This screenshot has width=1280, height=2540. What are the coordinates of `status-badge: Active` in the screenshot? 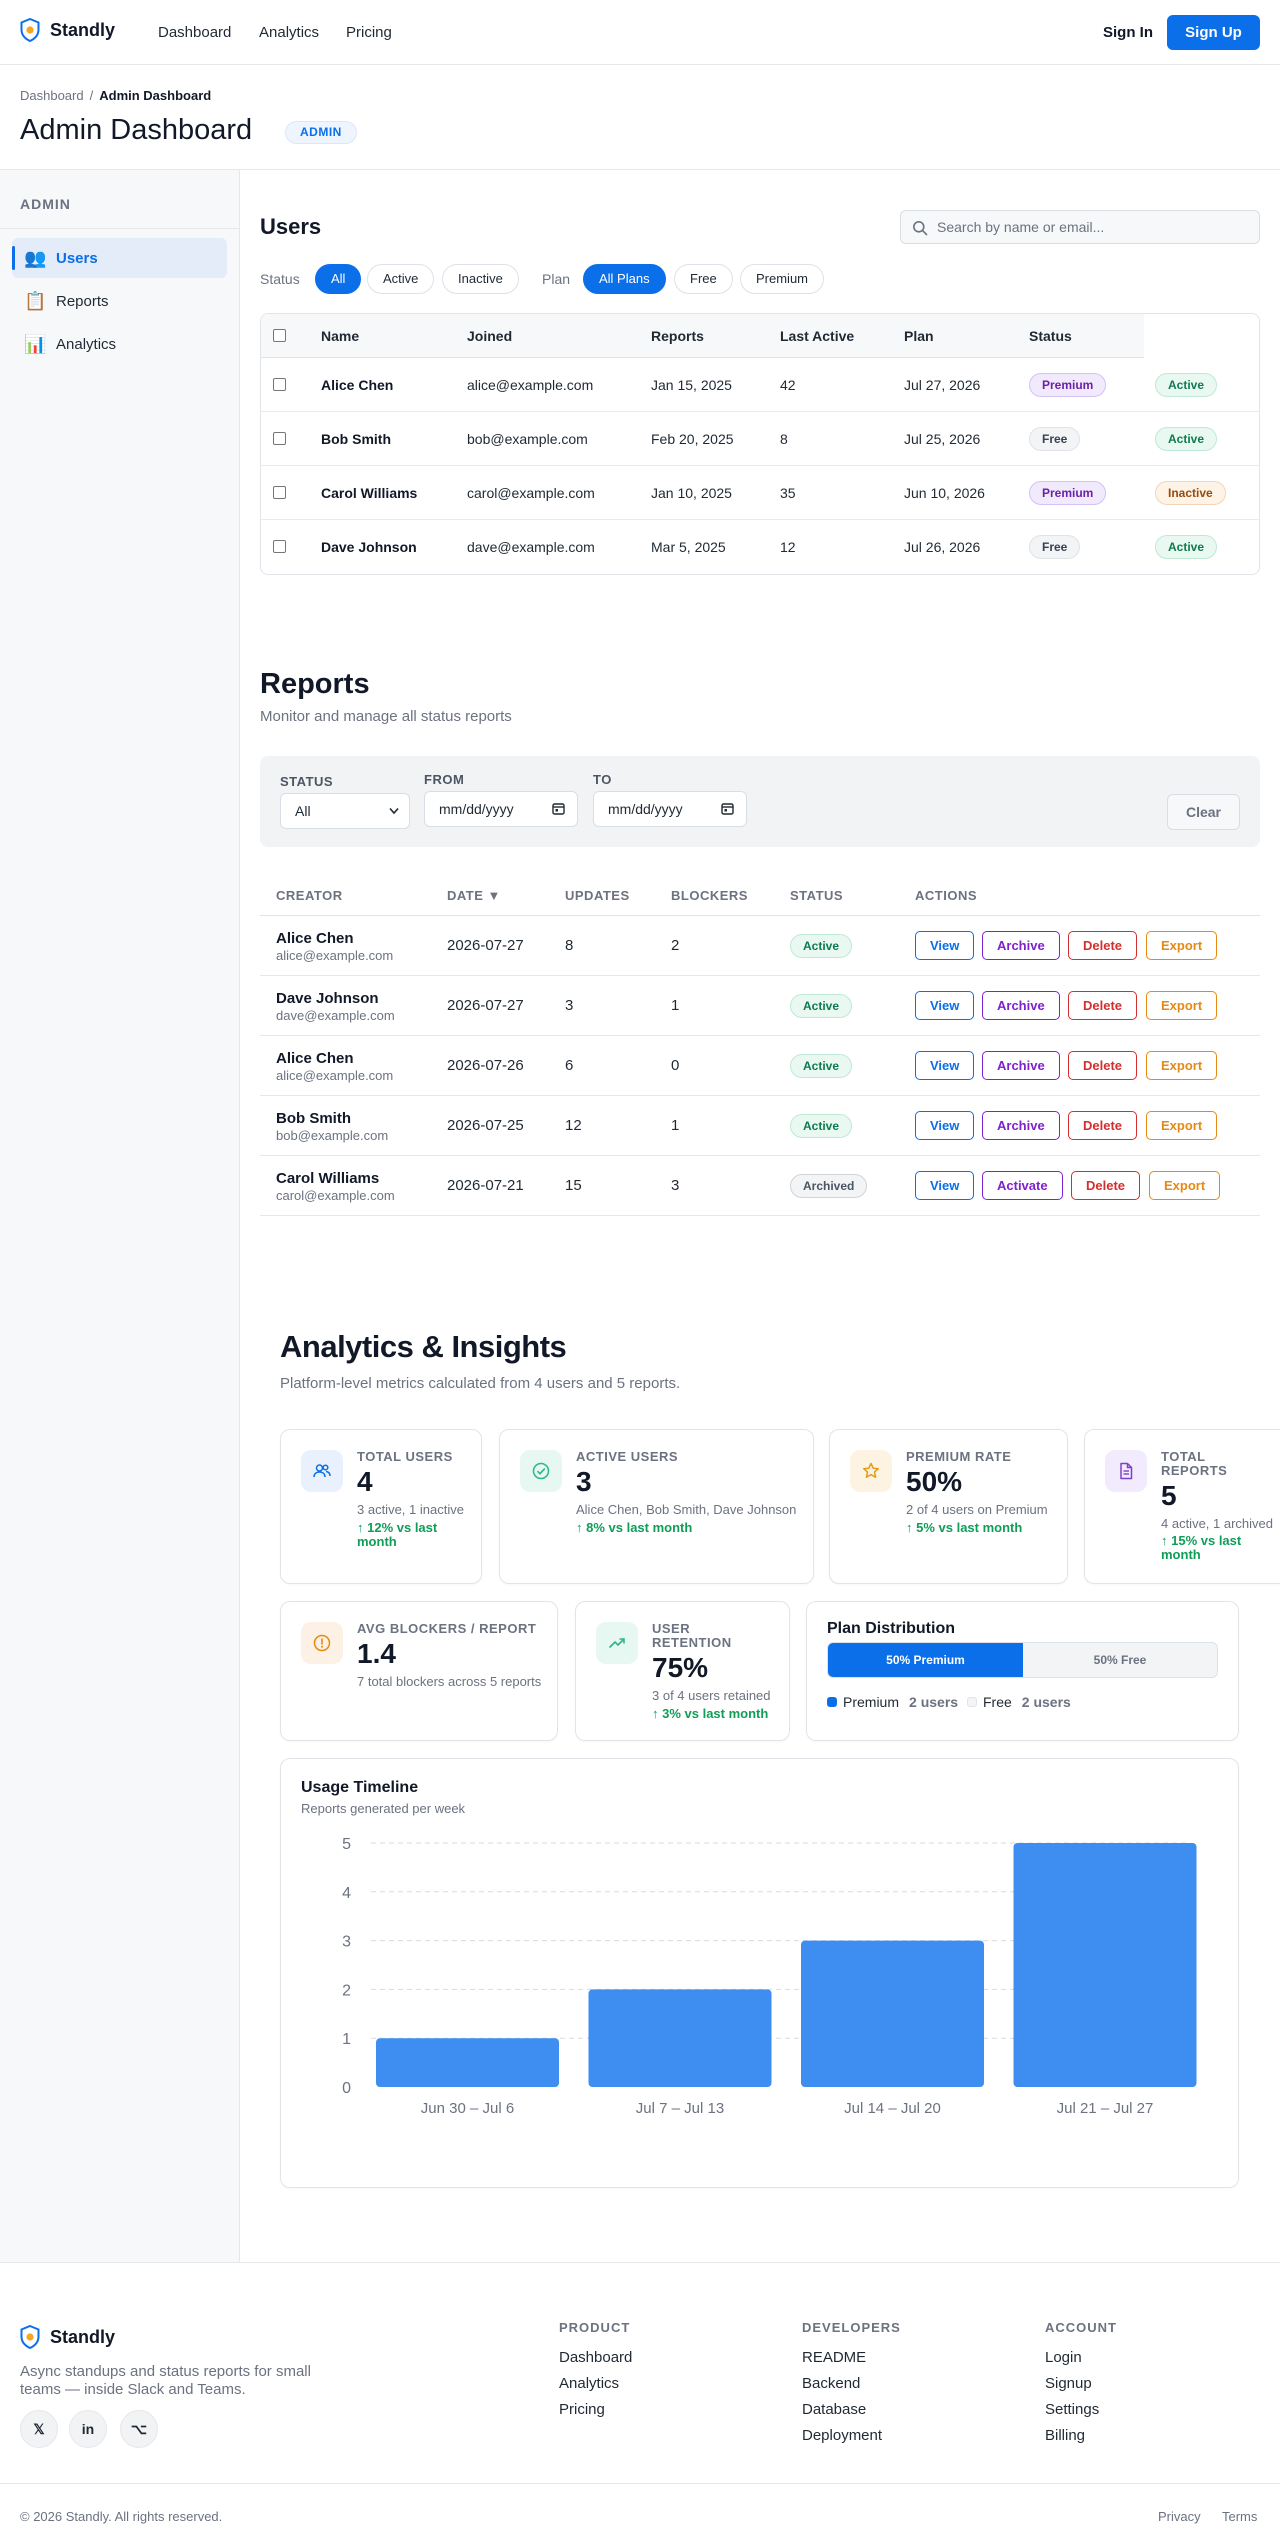 It's located at (1186, 385).